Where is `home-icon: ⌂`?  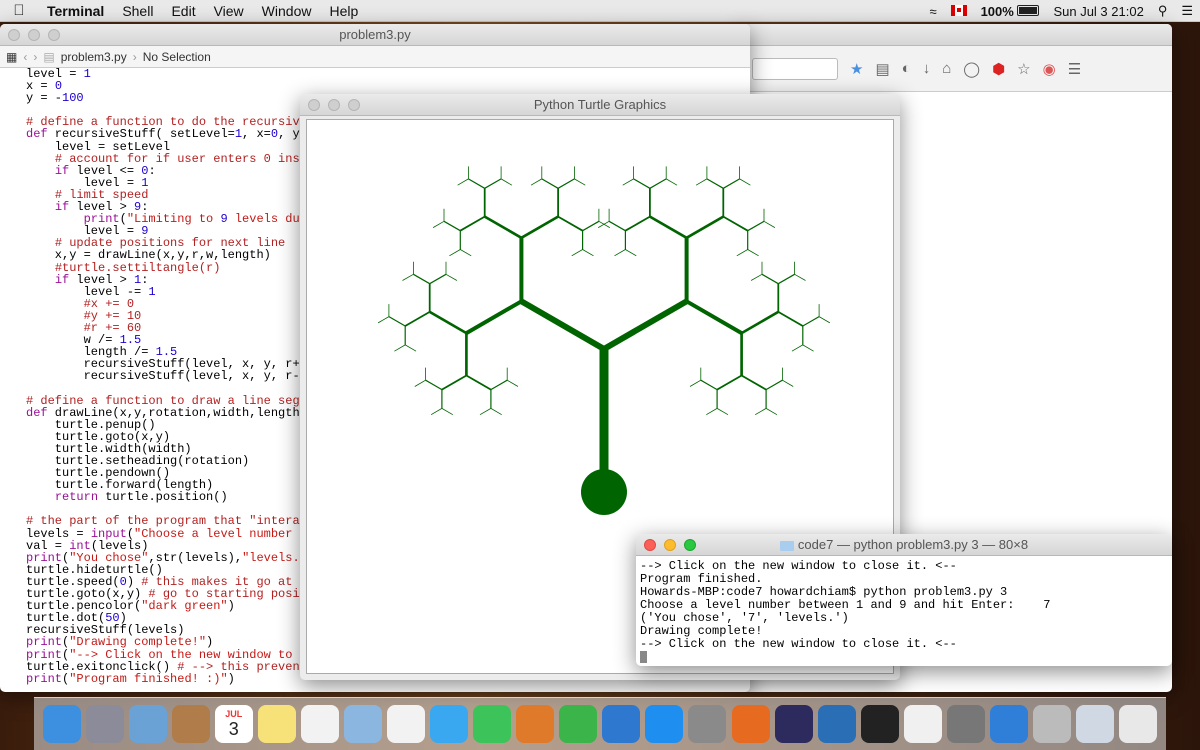 home-icon: ⌂ is located at coordinates (946, 68).